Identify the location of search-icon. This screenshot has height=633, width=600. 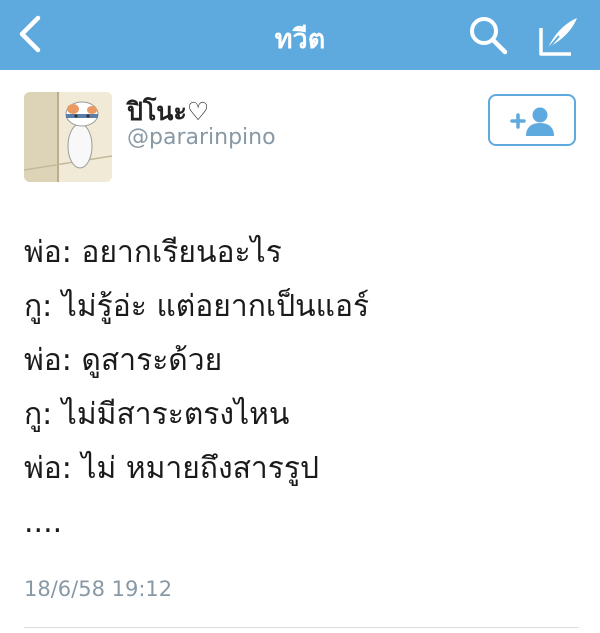
(489, 36).